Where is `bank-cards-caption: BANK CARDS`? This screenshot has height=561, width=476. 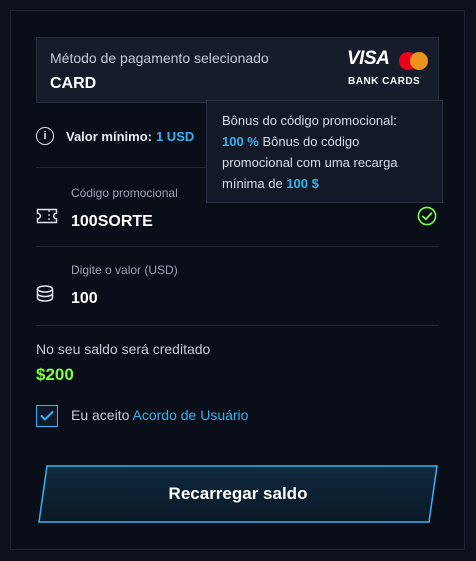
bank-cards-caption: BANK CARDS is located at coordinates (384, 81).